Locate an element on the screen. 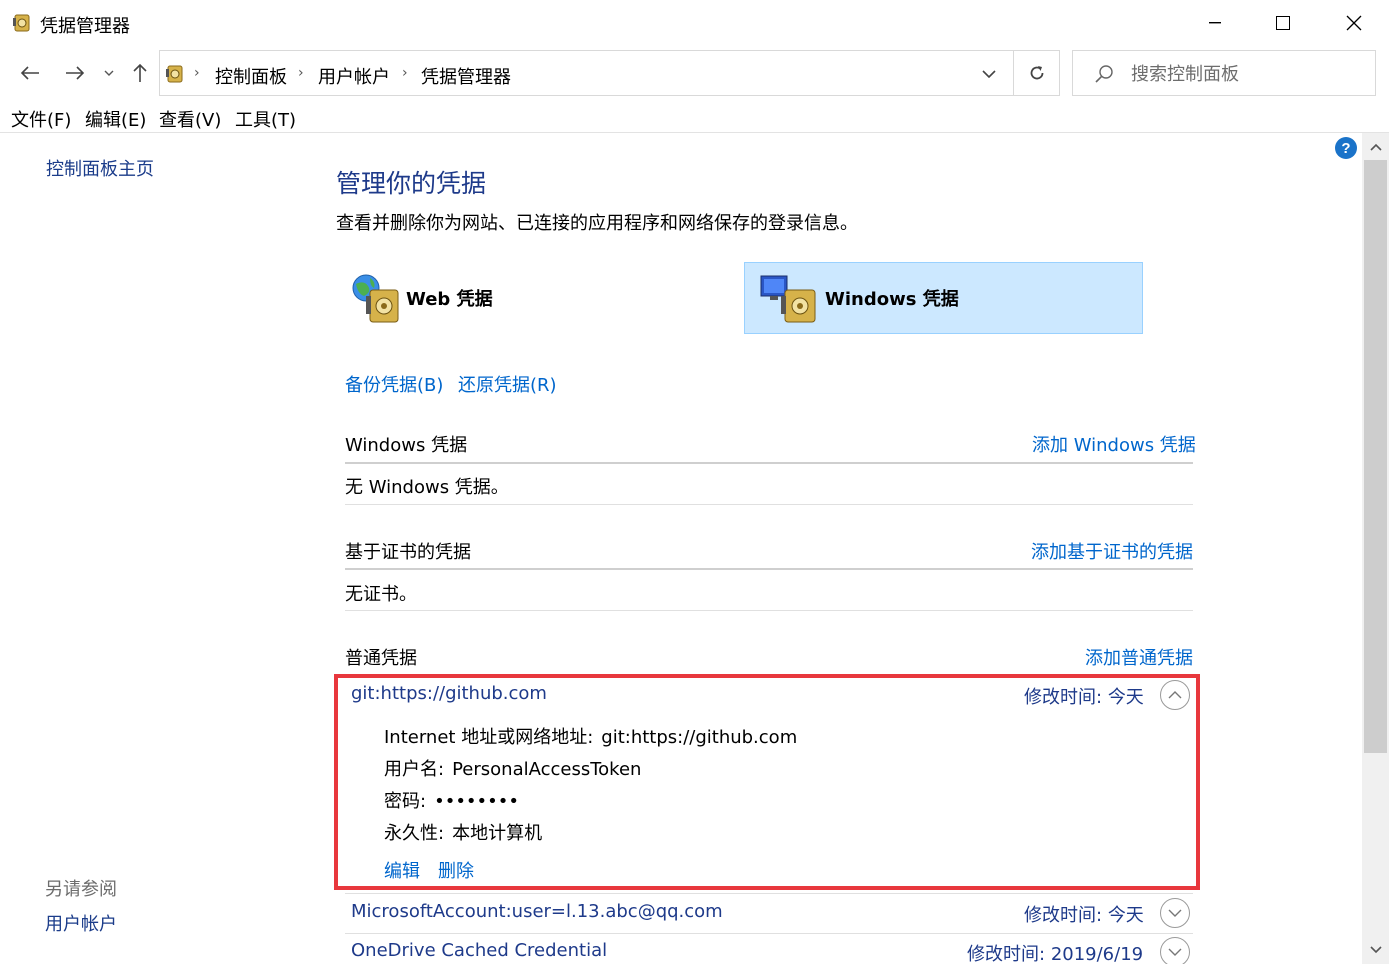 This screenshot has height=964, width=1389. close-button is located at coordinates (1354, 23).